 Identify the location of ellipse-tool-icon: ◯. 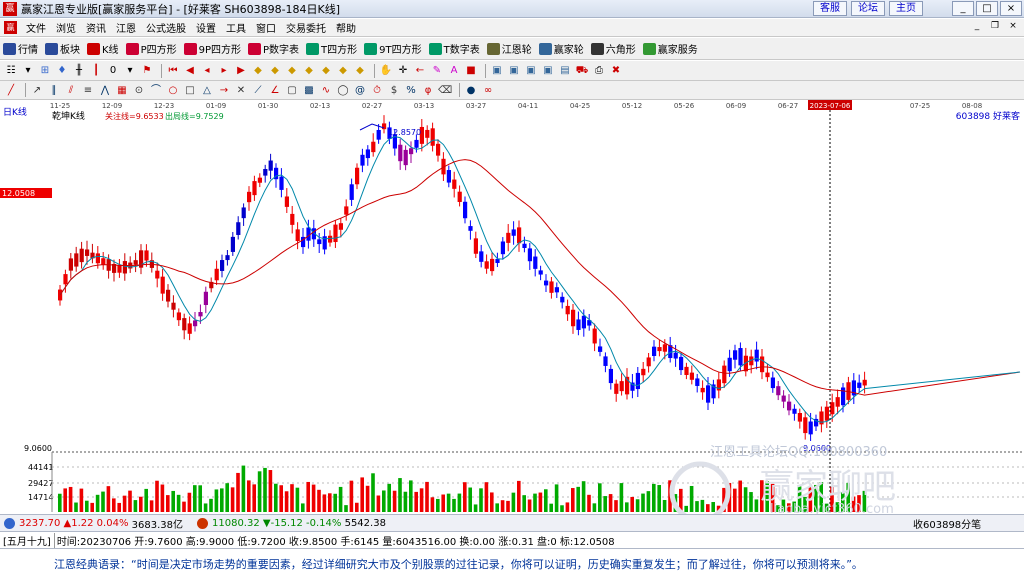
(343, 90).